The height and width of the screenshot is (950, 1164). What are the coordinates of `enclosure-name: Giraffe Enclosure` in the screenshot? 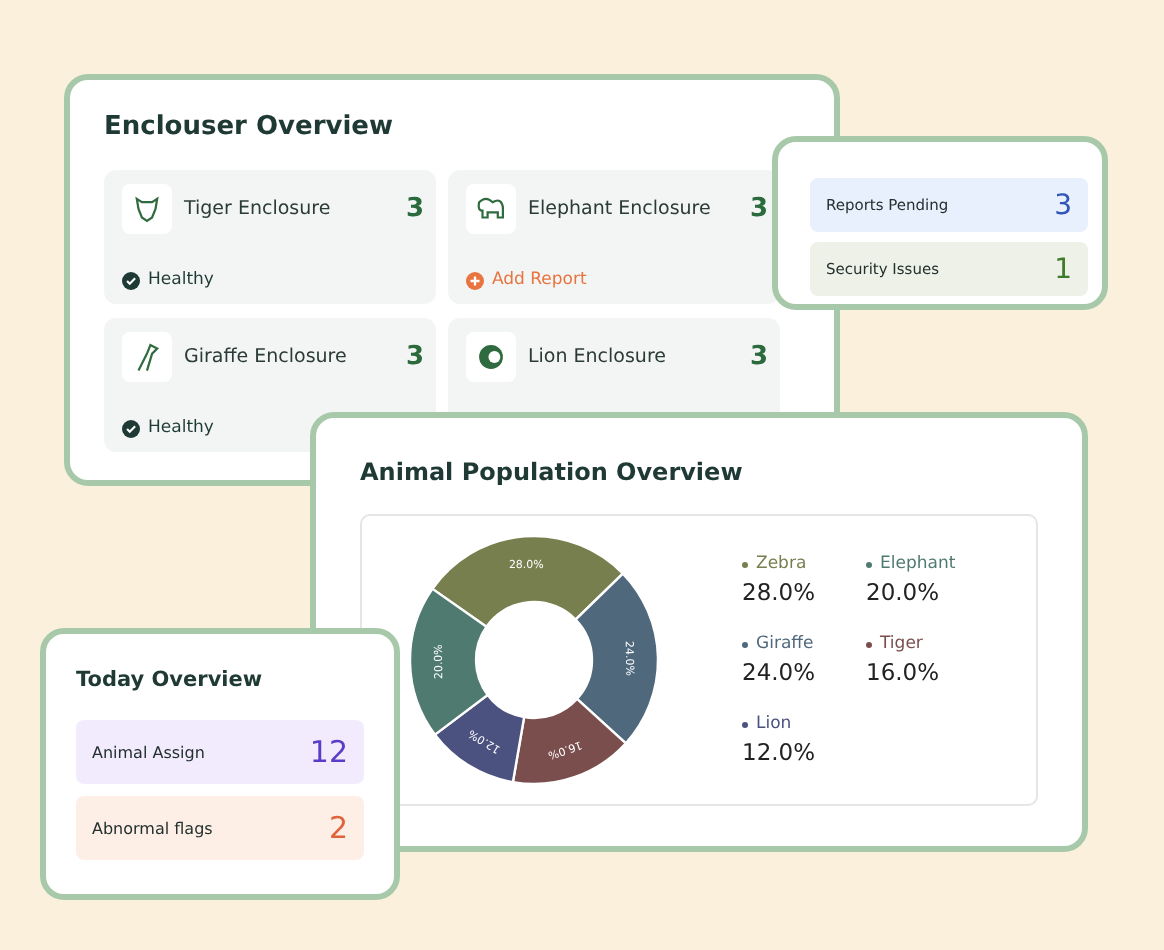 It's located at (266, 357).